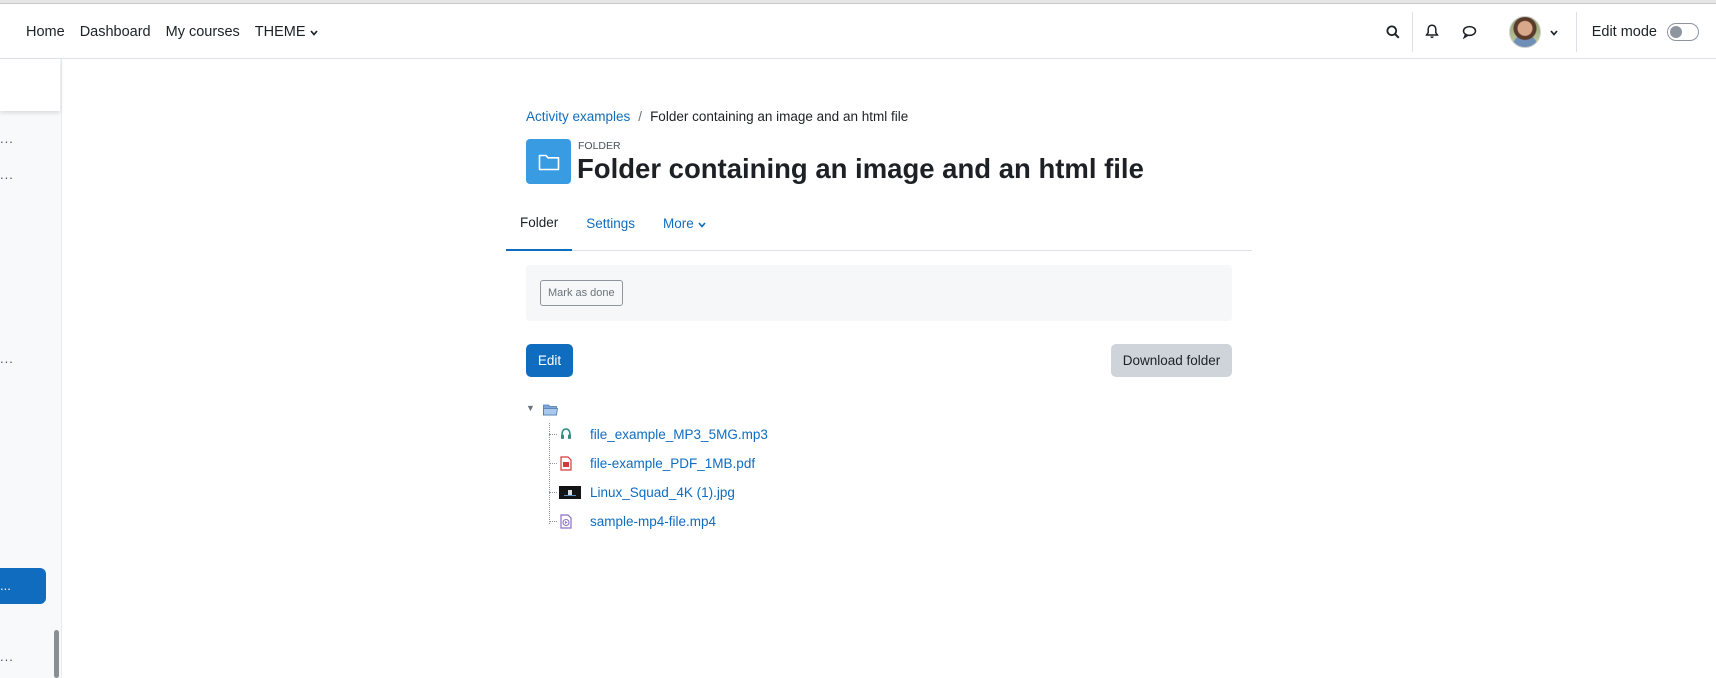 This screenshot has width=1716, height=678. I want to click on tab-settings-label: Settings, so click(611, 223).